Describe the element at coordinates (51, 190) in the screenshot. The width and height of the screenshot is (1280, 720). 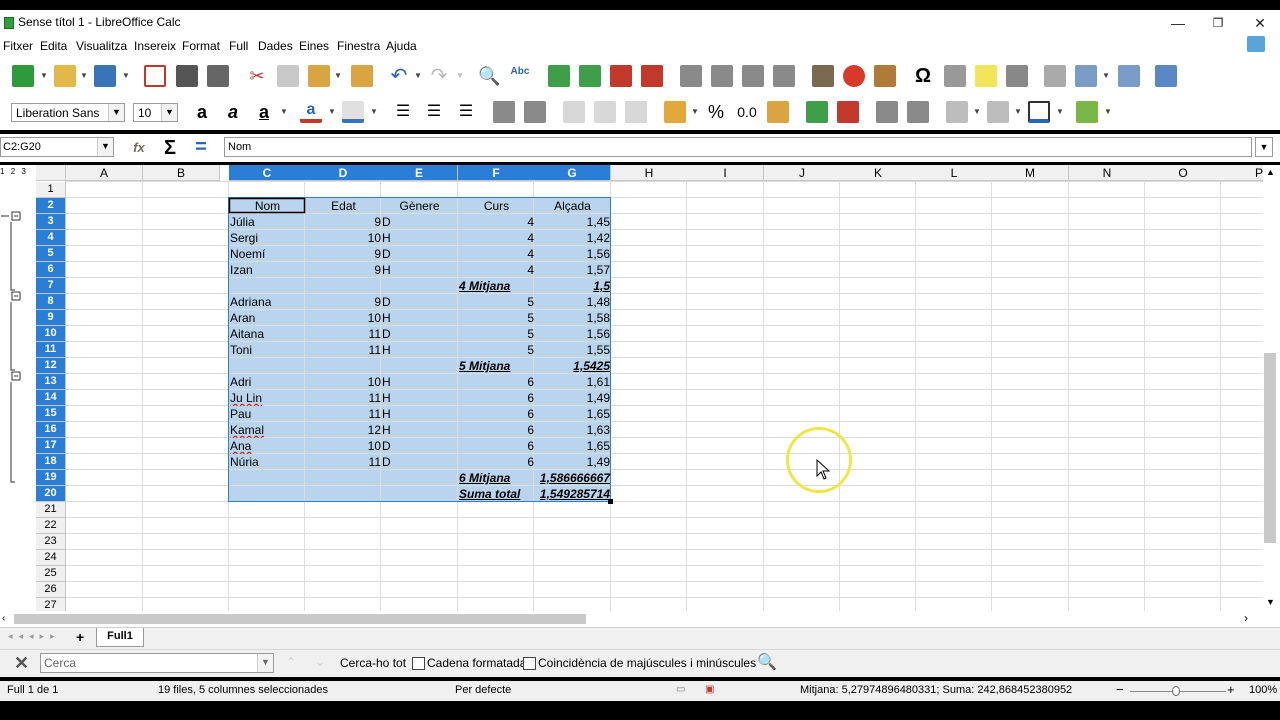
I see `row-header-1: 1` at that location.